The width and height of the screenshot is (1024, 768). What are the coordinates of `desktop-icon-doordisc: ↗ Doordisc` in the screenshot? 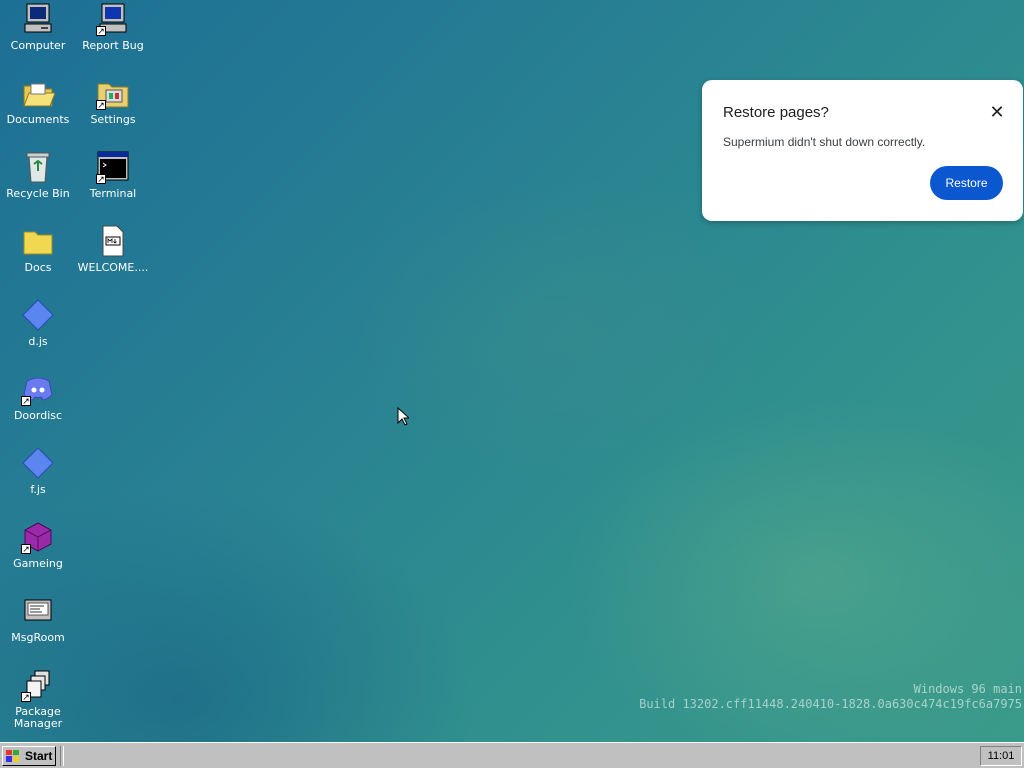 It's located at (38, 397).